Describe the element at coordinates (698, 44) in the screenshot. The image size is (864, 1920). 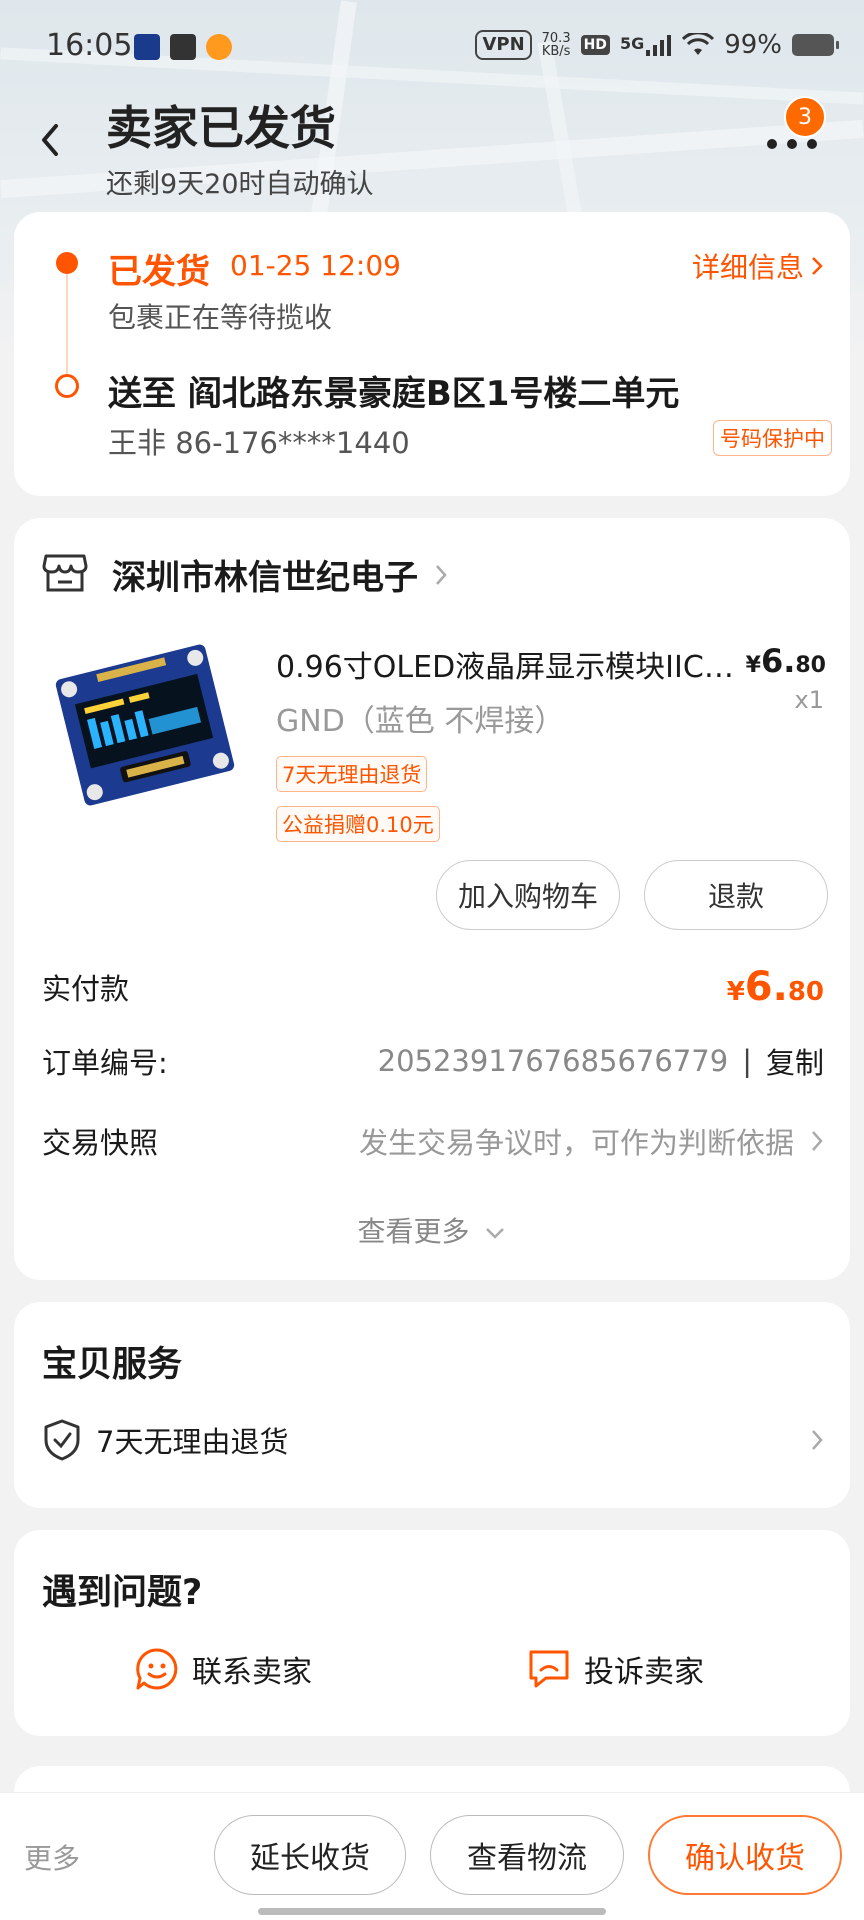
I see `wifi-icon` at that location.